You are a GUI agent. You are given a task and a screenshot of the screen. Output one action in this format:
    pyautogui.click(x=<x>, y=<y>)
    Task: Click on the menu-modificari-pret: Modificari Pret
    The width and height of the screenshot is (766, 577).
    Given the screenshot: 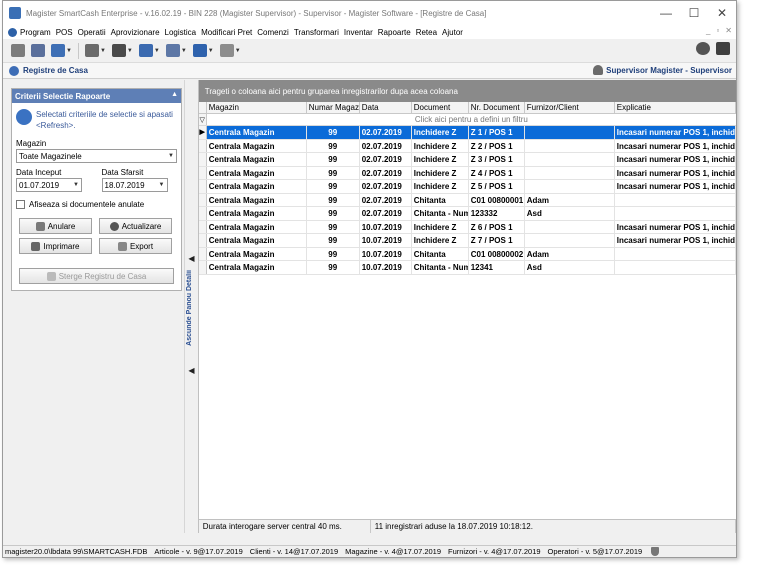 What is the action you would take?
    pyautogui.click(x=229, y=32)
    